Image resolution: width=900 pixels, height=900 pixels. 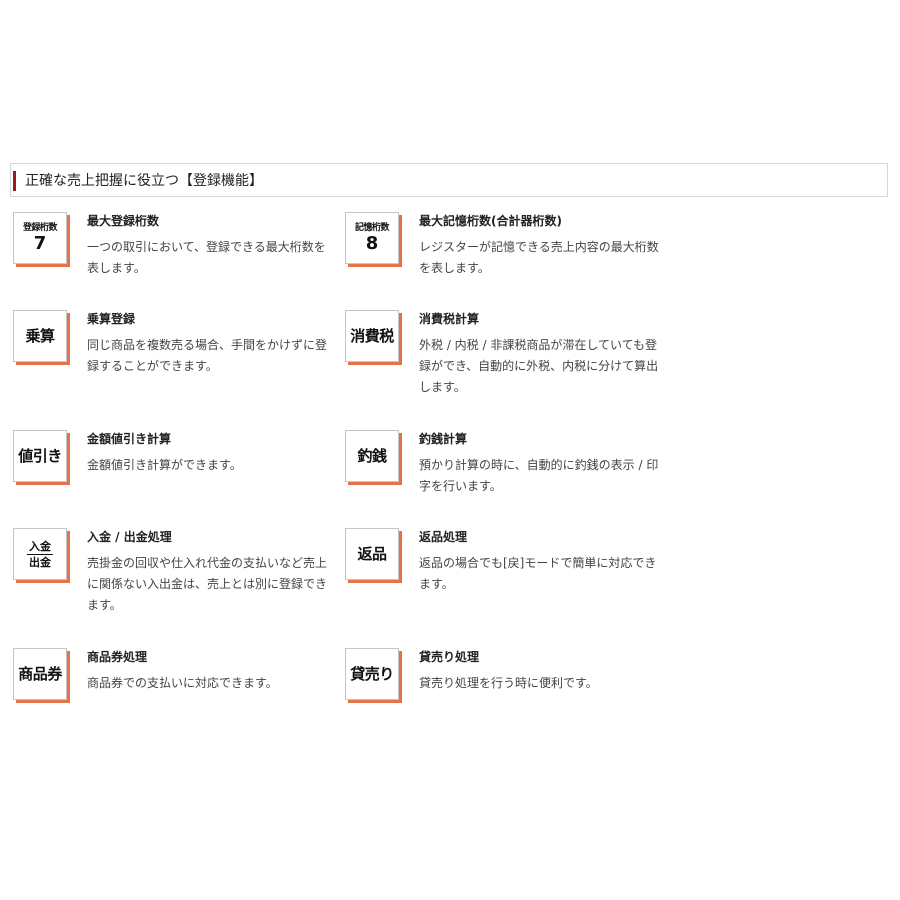 I want to click on feature-description: 一つの取引において、登録できる最大桁数を表します。, so click(x=206, y=257).